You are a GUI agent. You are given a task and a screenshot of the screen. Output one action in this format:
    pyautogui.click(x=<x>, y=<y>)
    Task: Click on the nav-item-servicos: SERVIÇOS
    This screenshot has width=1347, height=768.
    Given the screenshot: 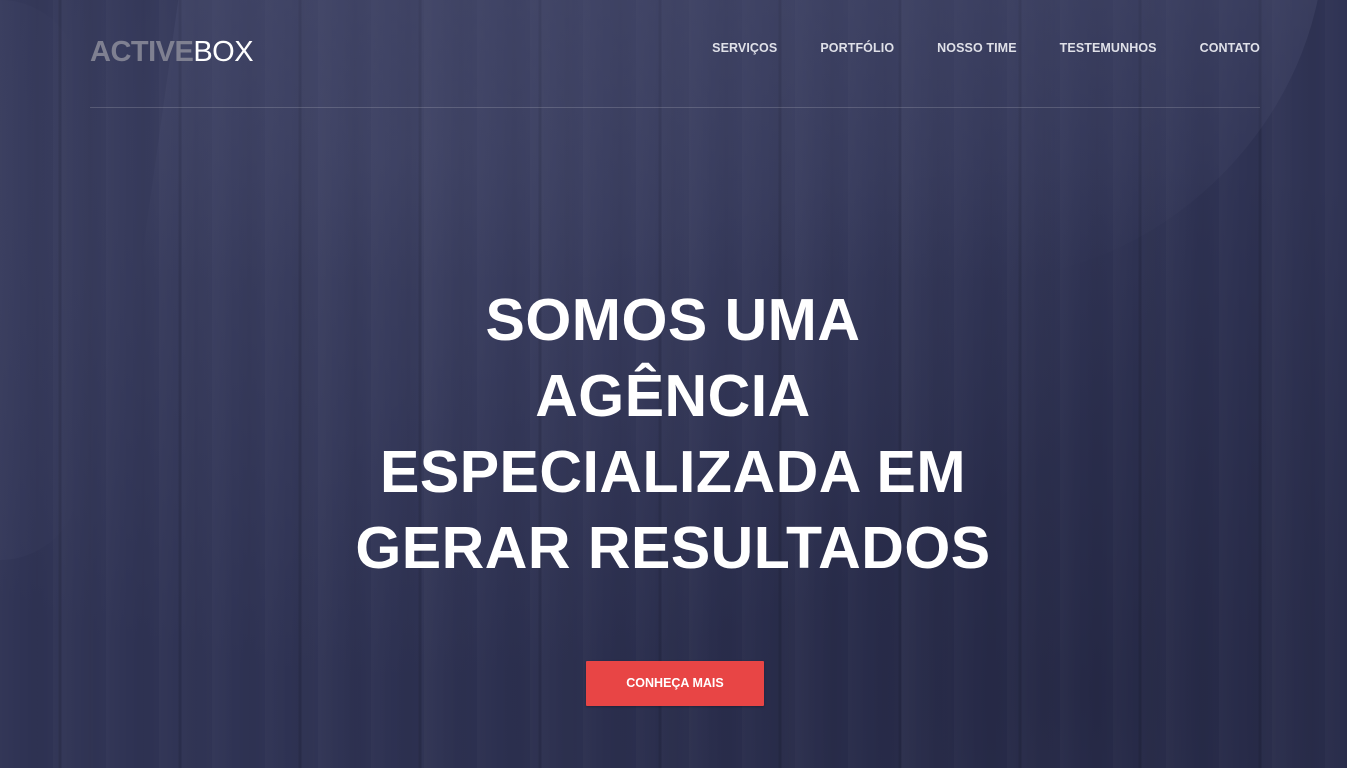 What is the action you would take?
    pyautogui.click(x=744, y=48)
    